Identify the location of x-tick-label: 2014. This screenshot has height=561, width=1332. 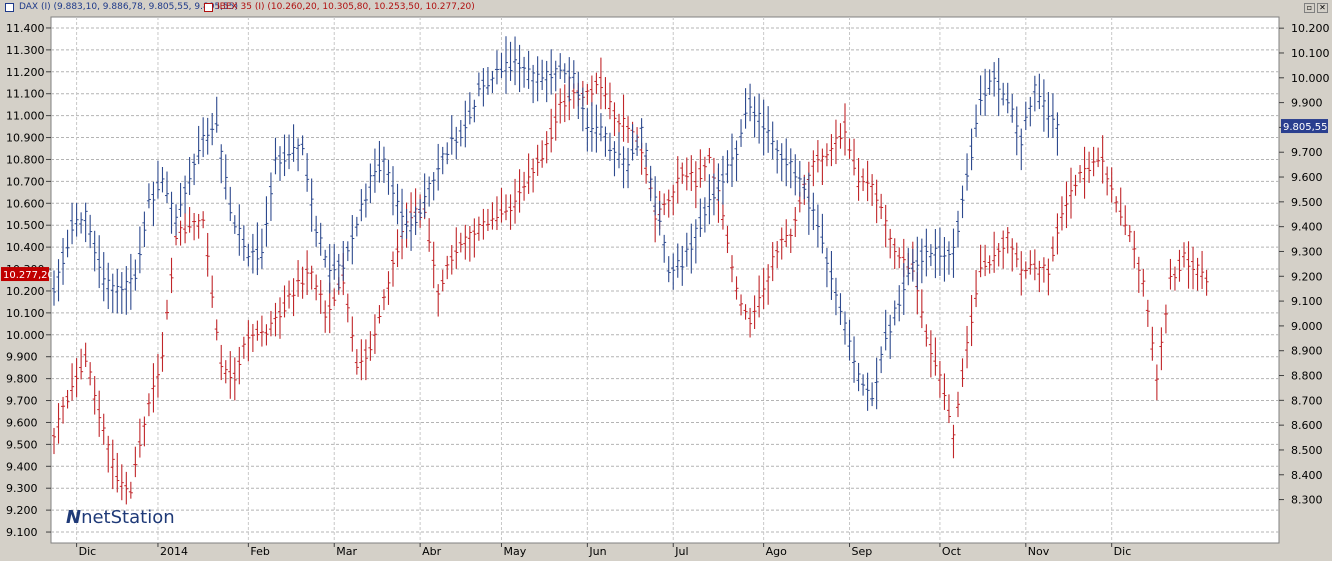
(174, 551).